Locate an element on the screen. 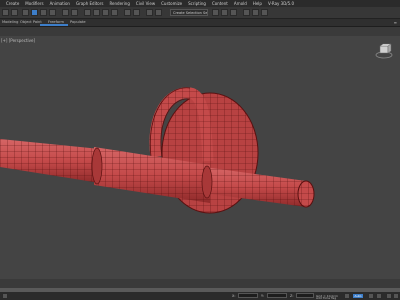  maxscript-listener-icon is located at coordinates (5, 296).